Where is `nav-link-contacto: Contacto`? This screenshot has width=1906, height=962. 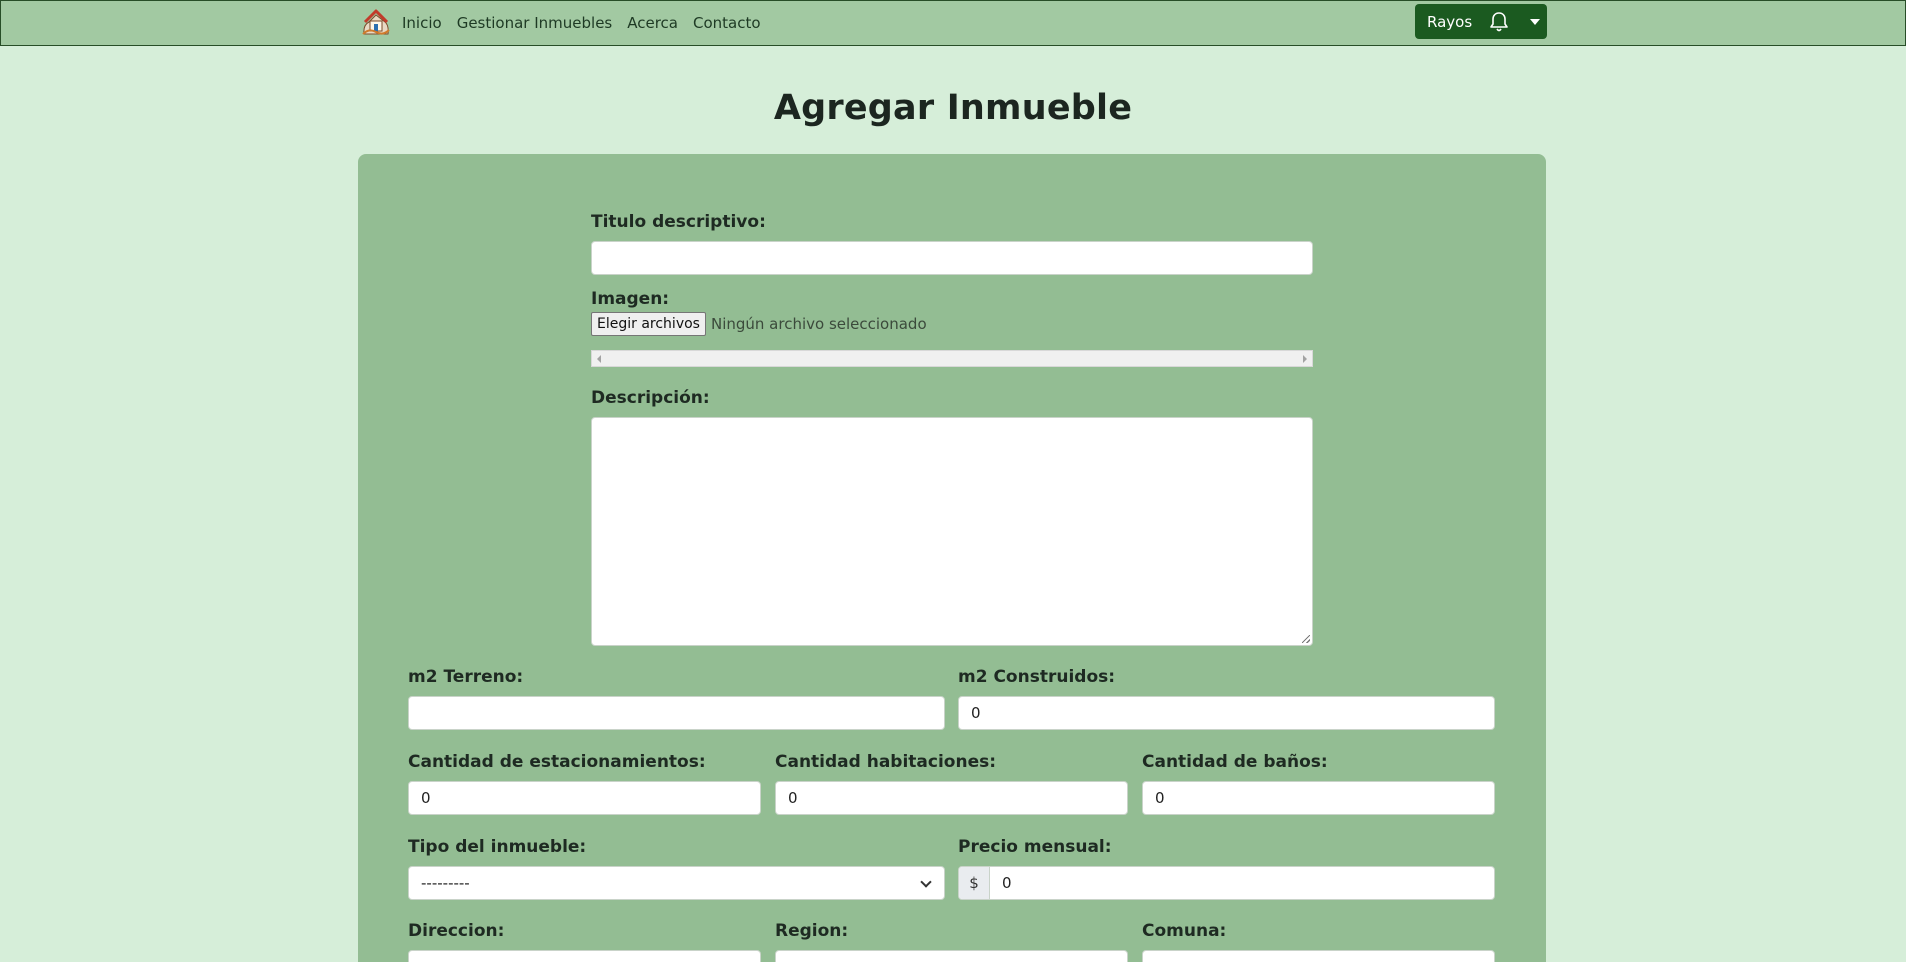 nav-link-contacto: Contacto is located at coordinates (727, 23).